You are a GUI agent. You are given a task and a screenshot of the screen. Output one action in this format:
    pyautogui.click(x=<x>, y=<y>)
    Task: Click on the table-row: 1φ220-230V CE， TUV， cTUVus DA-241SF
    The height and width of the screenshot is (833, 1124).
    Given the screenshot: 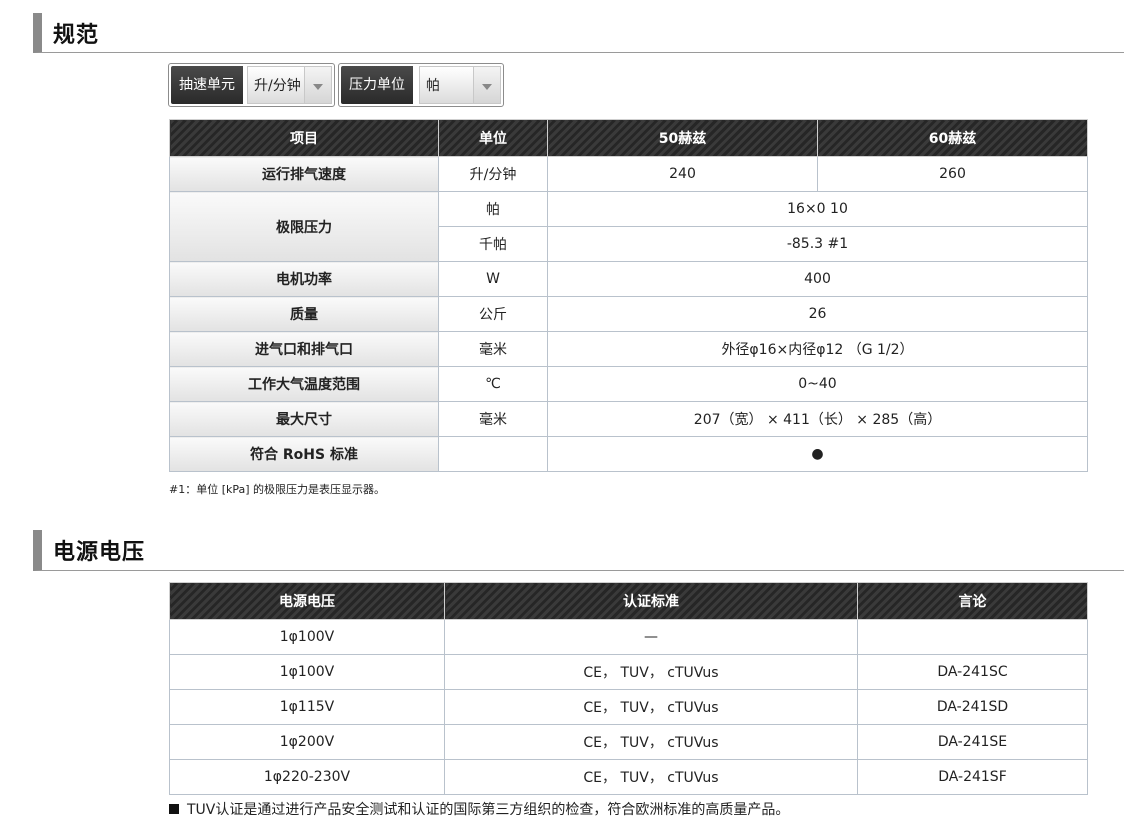 What is the action you would take?
    pyautogui.click(x=628, y=777)
    